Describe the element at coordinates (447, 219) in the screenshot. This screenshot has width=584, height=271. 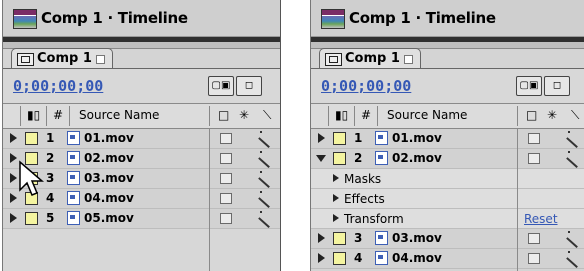
I see `property-group-transform: Transform Reset` at that location.